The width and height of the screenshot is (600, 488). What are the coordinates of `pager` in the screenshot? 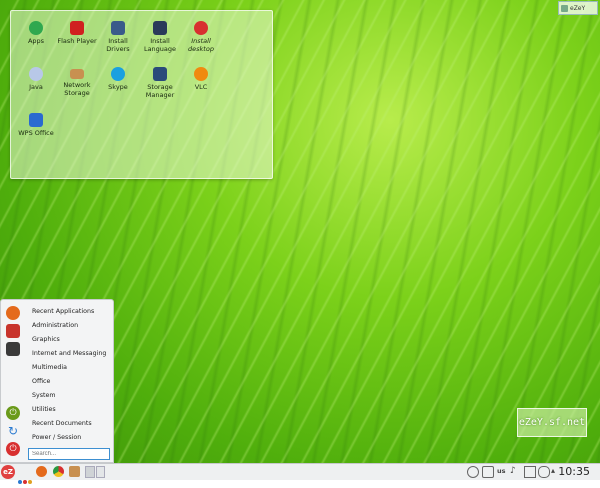 It's located at (95, 472).